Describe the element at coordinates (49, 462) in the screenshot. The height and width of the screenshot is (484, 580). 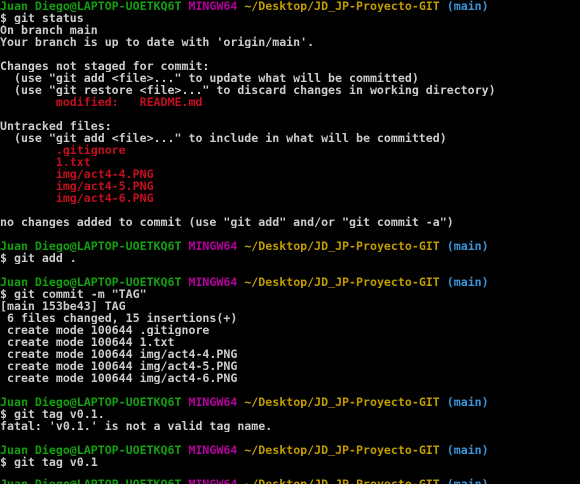
I see `command-line: $ git tag v0.1` at that location.